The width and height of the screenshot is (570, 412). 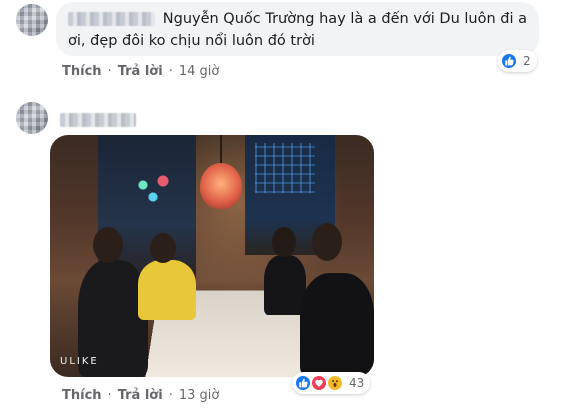 What do you see at coordinates (357, 383) in the screenshot?
I see `reaction-count: 43` at bounding box center [357, 383].